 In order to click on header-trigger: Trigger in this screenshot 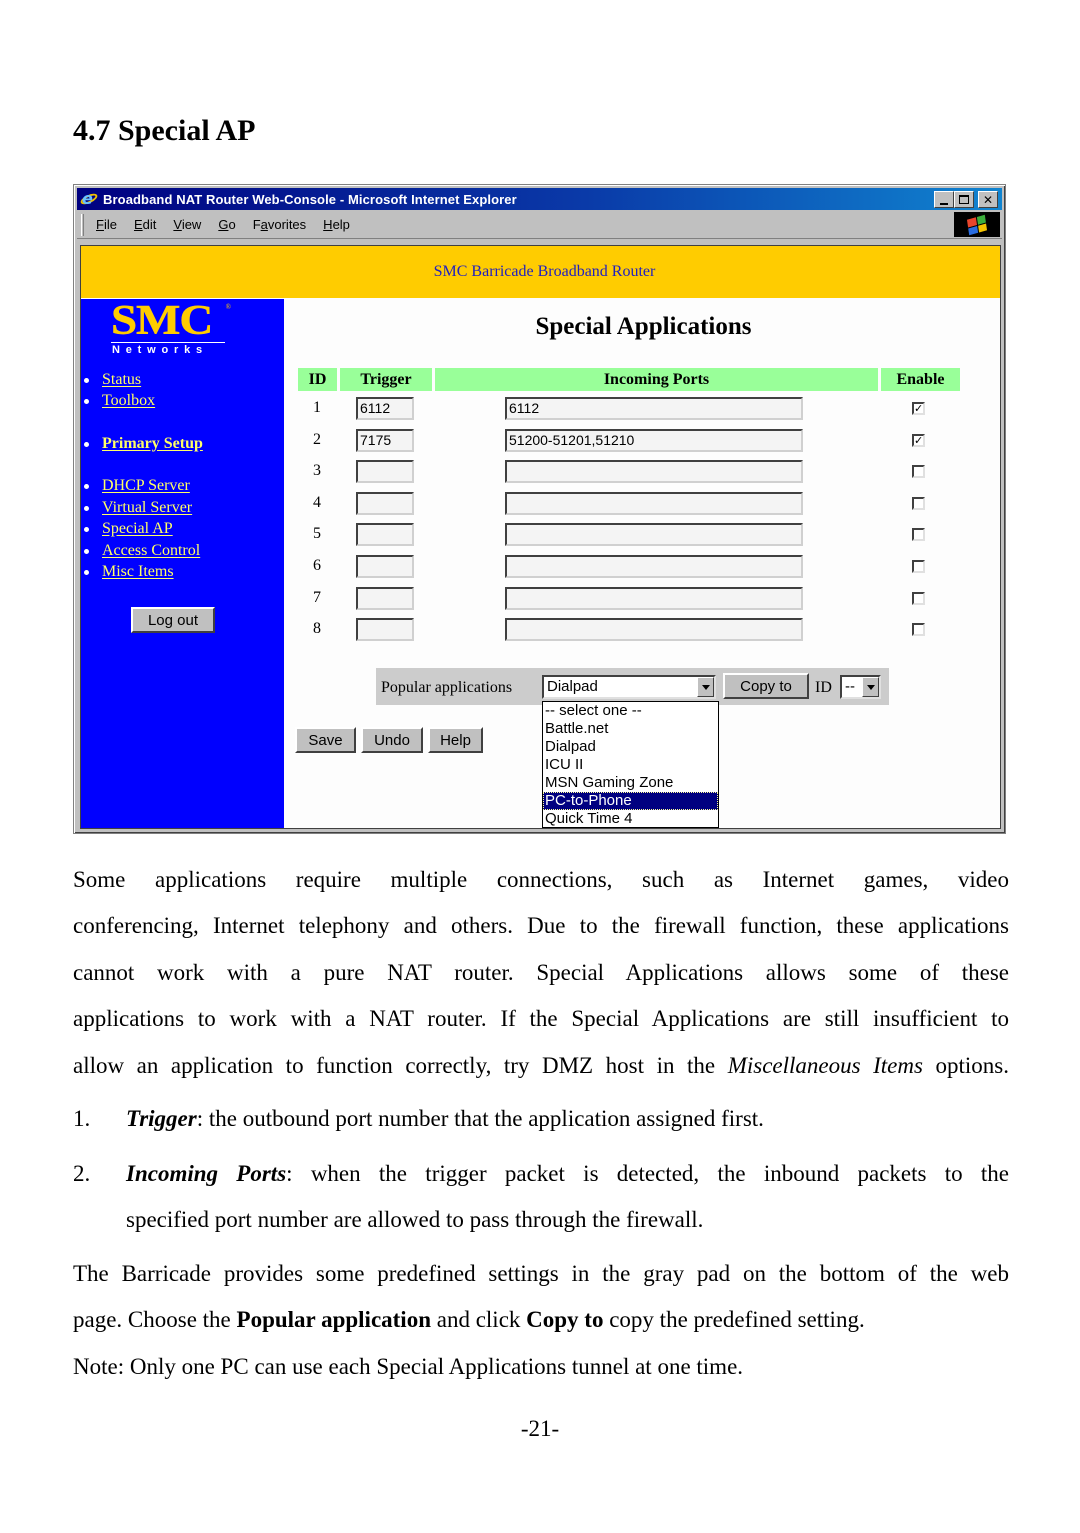, I will do `click(386, 379)`.